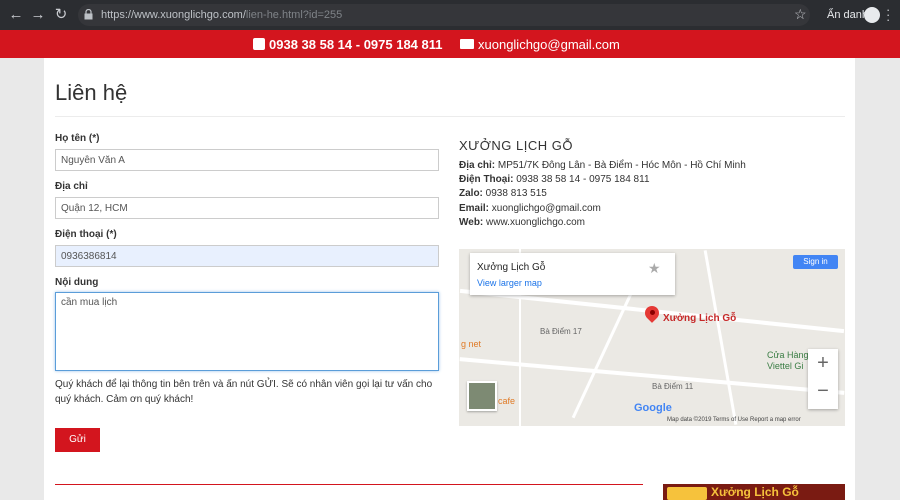 The width and height of the screenshot is (900, 500). Describe the element at coordinates (511, 267) in the screenshot. I see `map-place-name: Xưởng Lịch Gỗ` at that location.